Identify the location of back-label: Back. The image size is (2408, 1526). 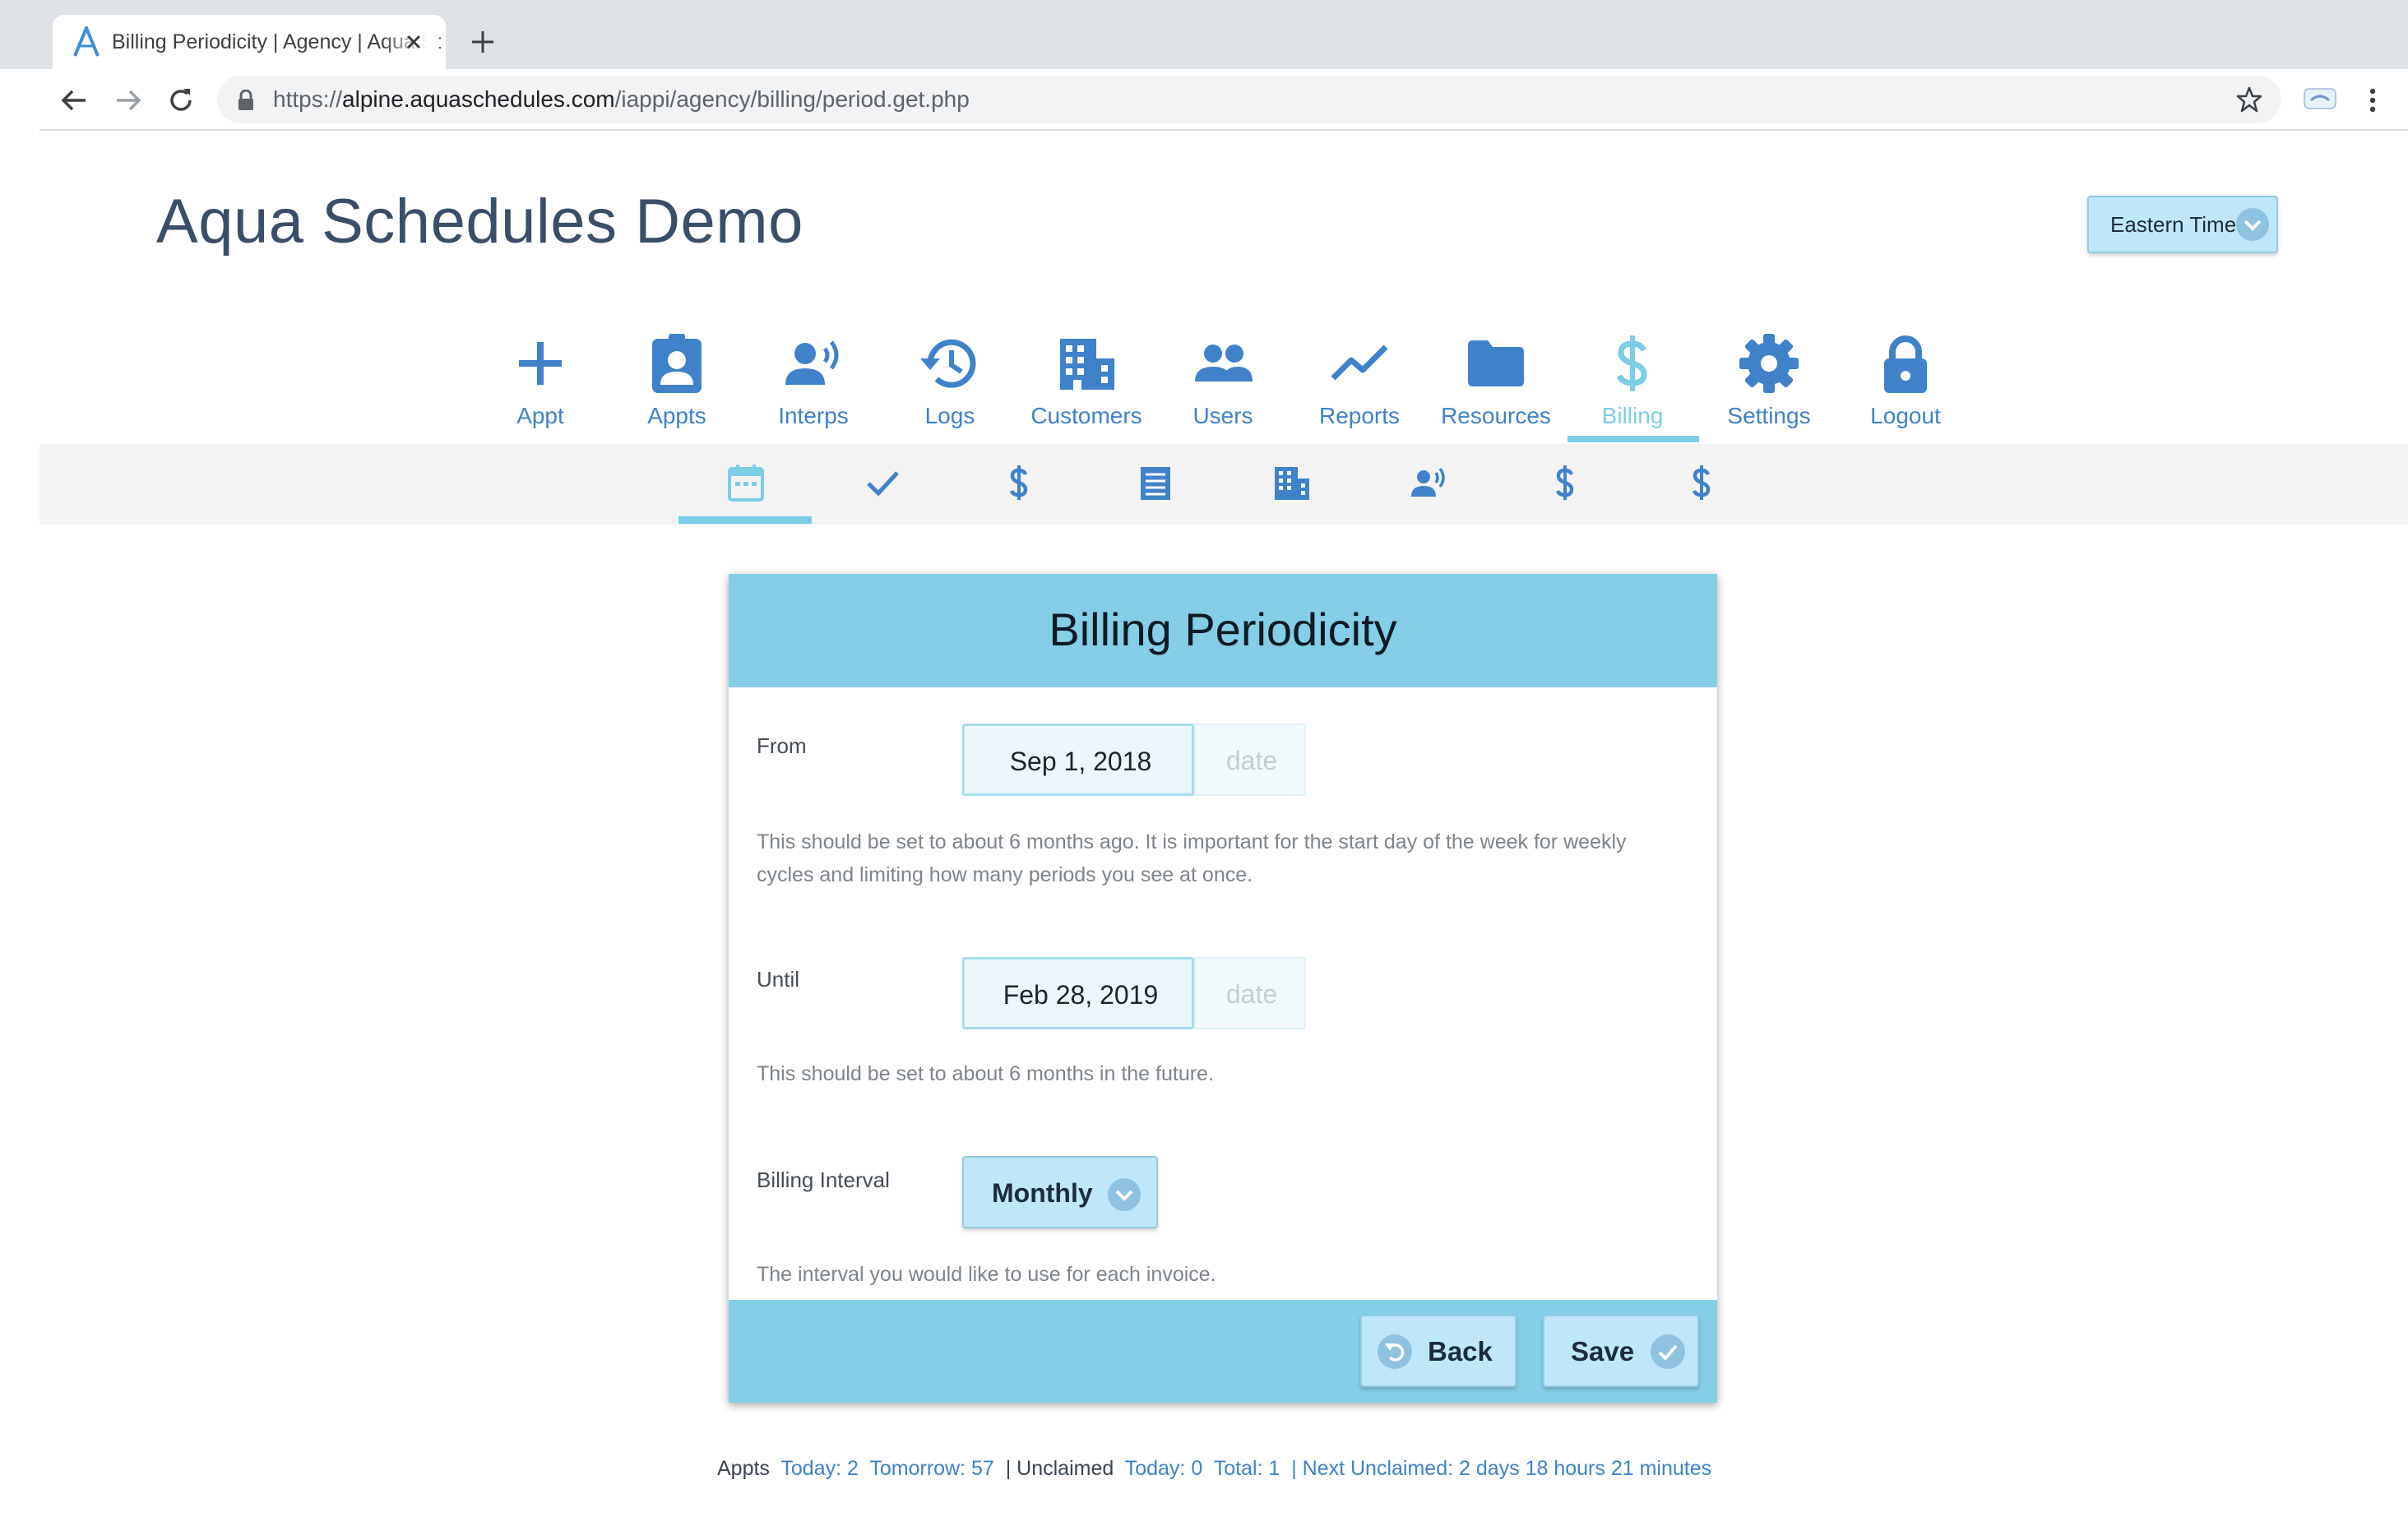
(1460, 1351).